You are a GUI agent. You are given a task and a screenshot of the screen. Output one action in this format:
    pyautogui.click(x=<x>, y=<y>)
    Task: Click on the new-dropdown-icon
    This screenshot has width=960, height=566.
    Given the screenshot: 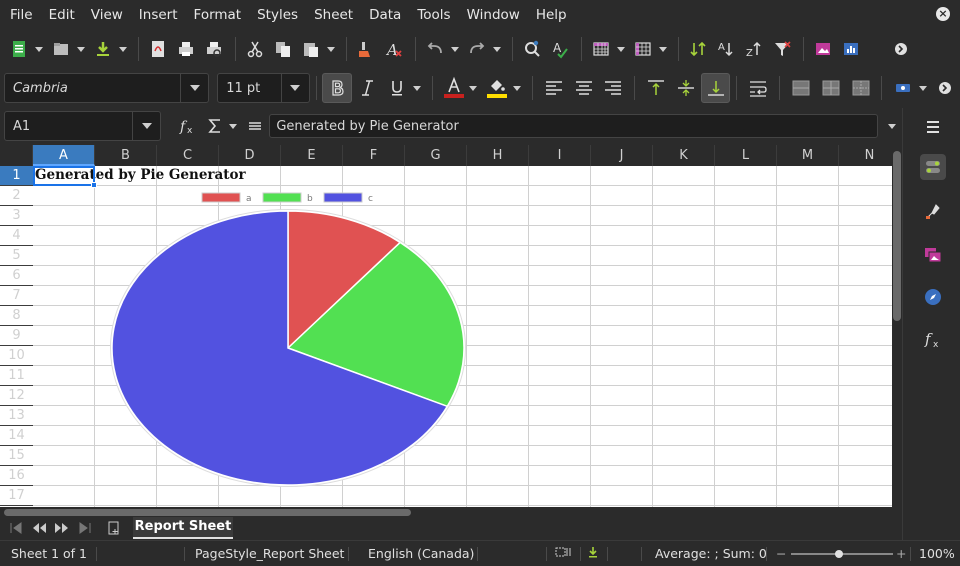 What is the action you would take?
    pyautogui.click(x=39, y=49)
    